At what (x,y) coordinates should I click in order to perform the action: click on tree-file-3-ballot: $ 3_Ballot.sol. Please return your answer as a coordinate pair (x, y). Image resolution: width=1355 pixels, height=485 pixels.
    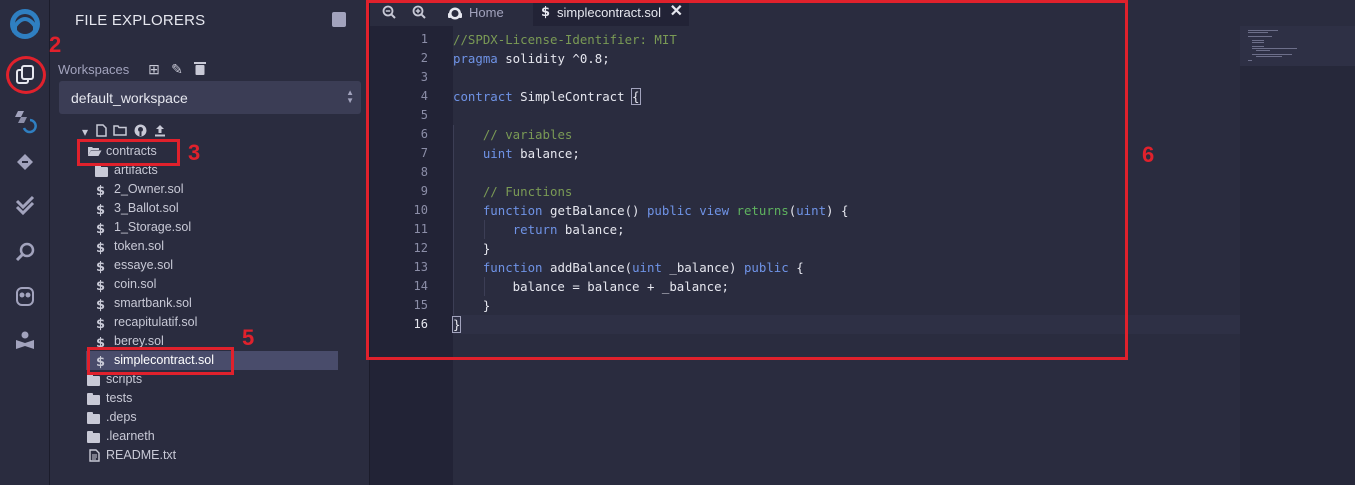
    Looking at the image, I should click on (234, 209).